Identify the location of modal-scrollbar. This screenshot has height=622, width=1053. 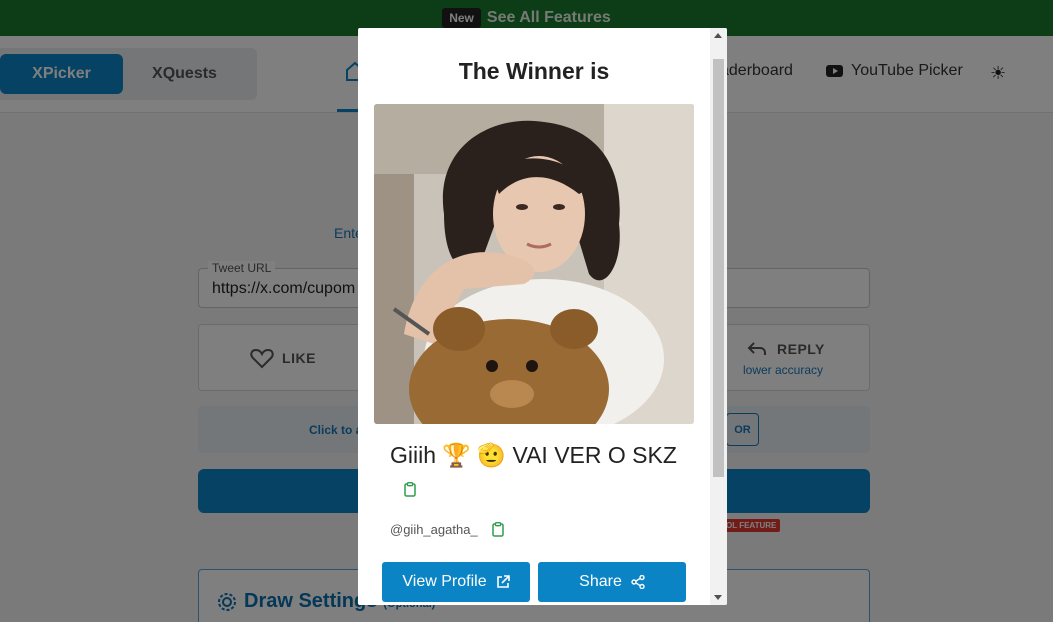
(718, 316).